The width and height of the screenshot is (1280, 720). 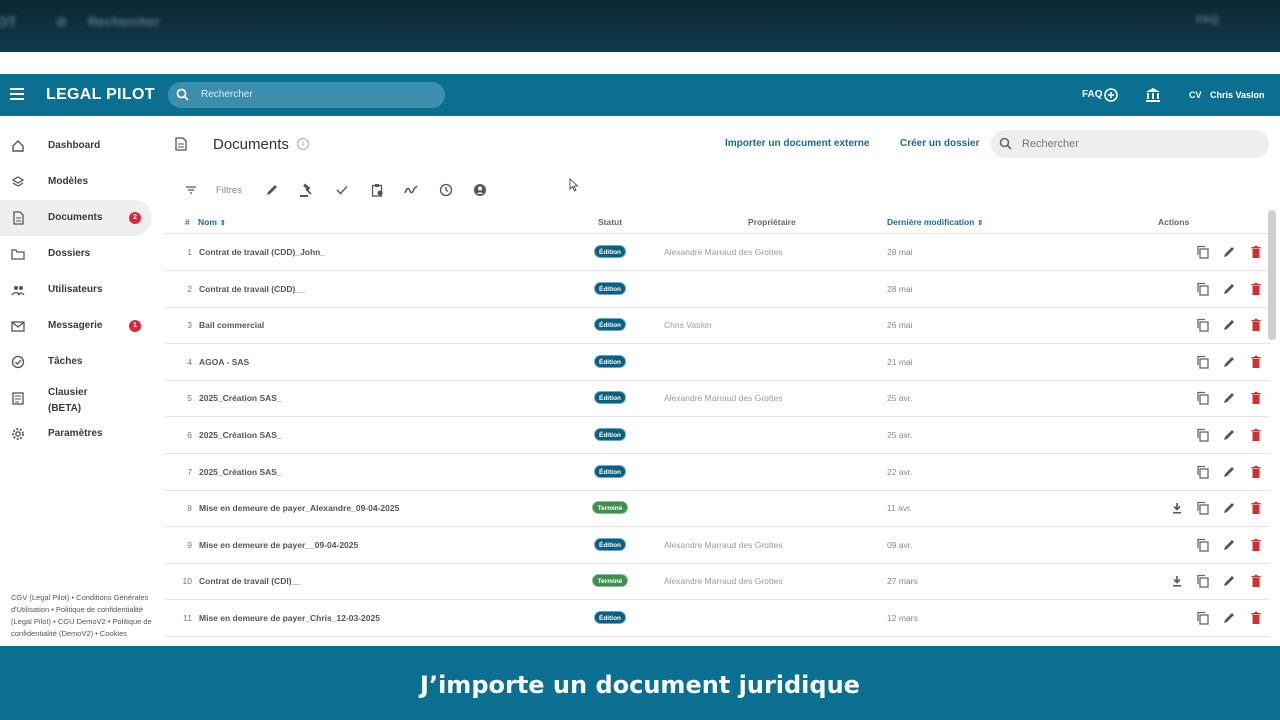 I want to click on sidebar-item-parametres: Paramètres, so click(x=76, y=434).